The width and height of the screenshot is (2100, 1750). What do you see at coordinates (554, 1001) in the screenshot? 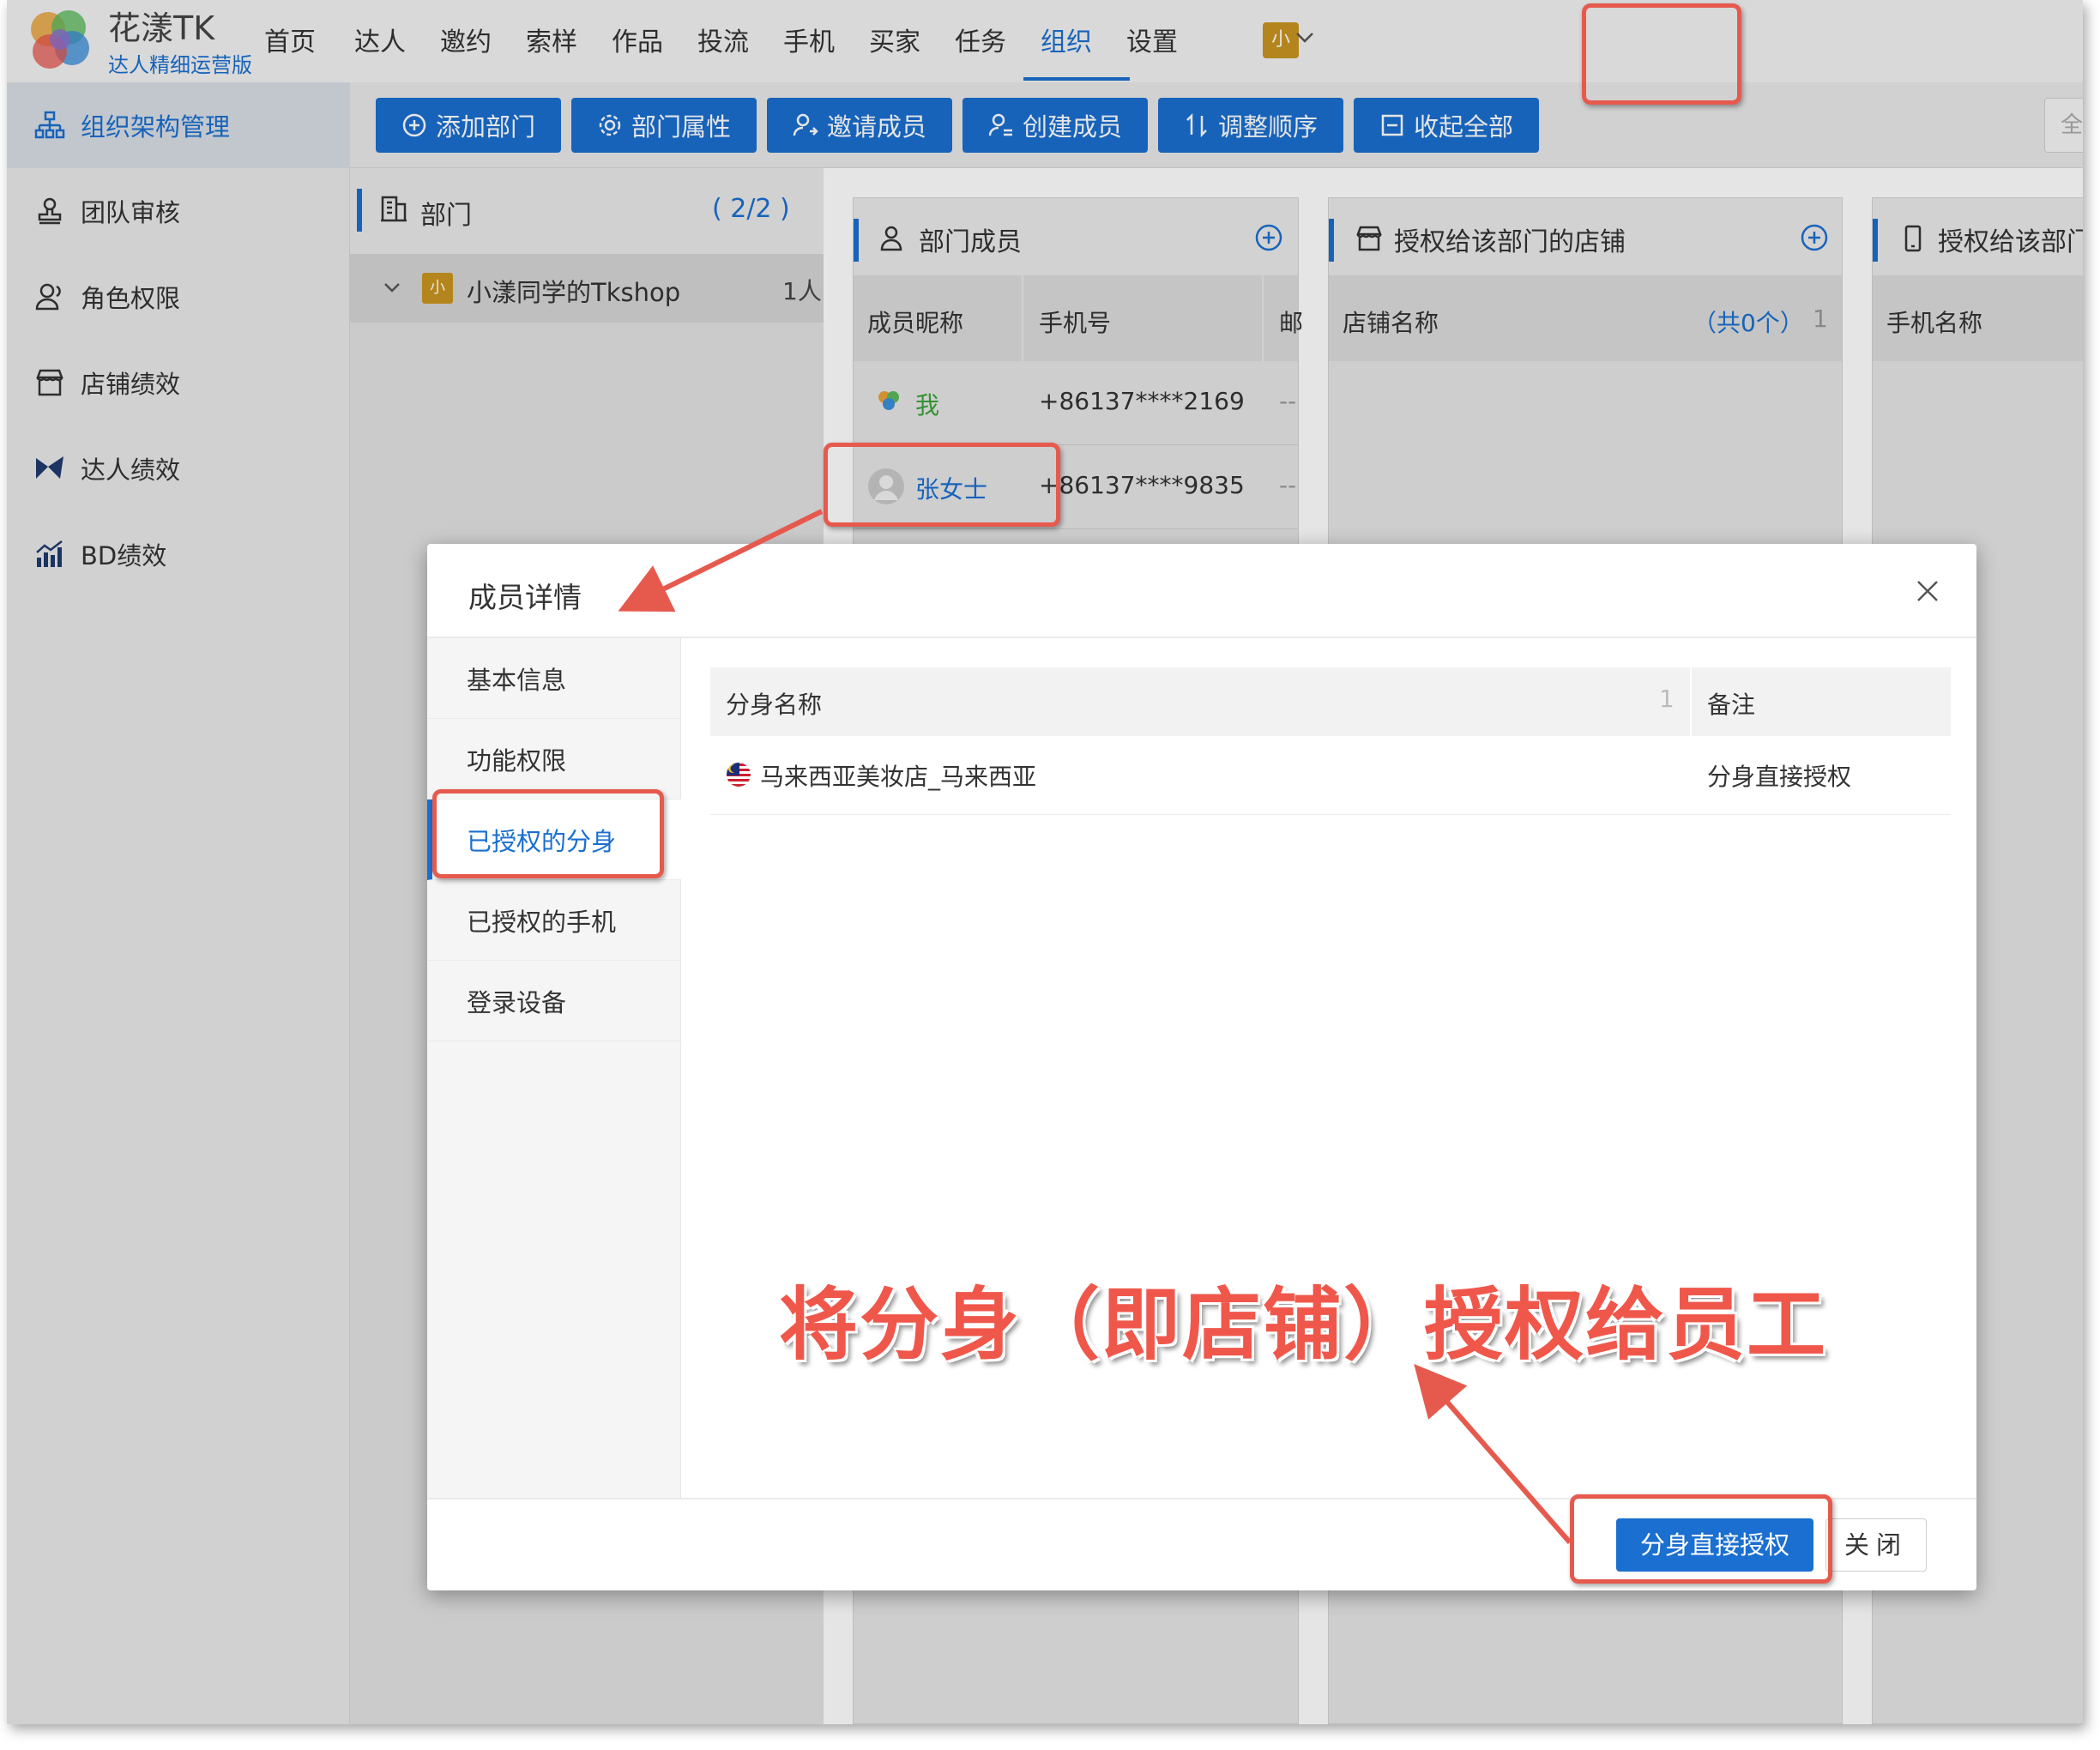
I see `tab-login-devices: 登录设备` at bounding box center [554, 1001].